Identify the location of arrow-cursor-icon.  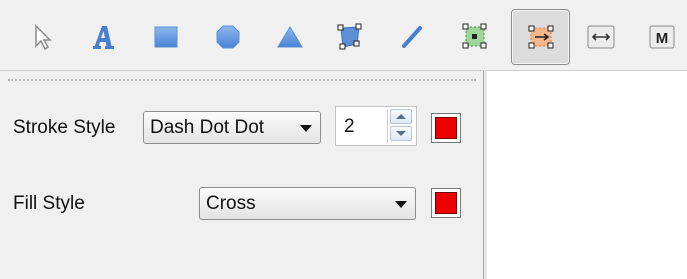
(43, 37).